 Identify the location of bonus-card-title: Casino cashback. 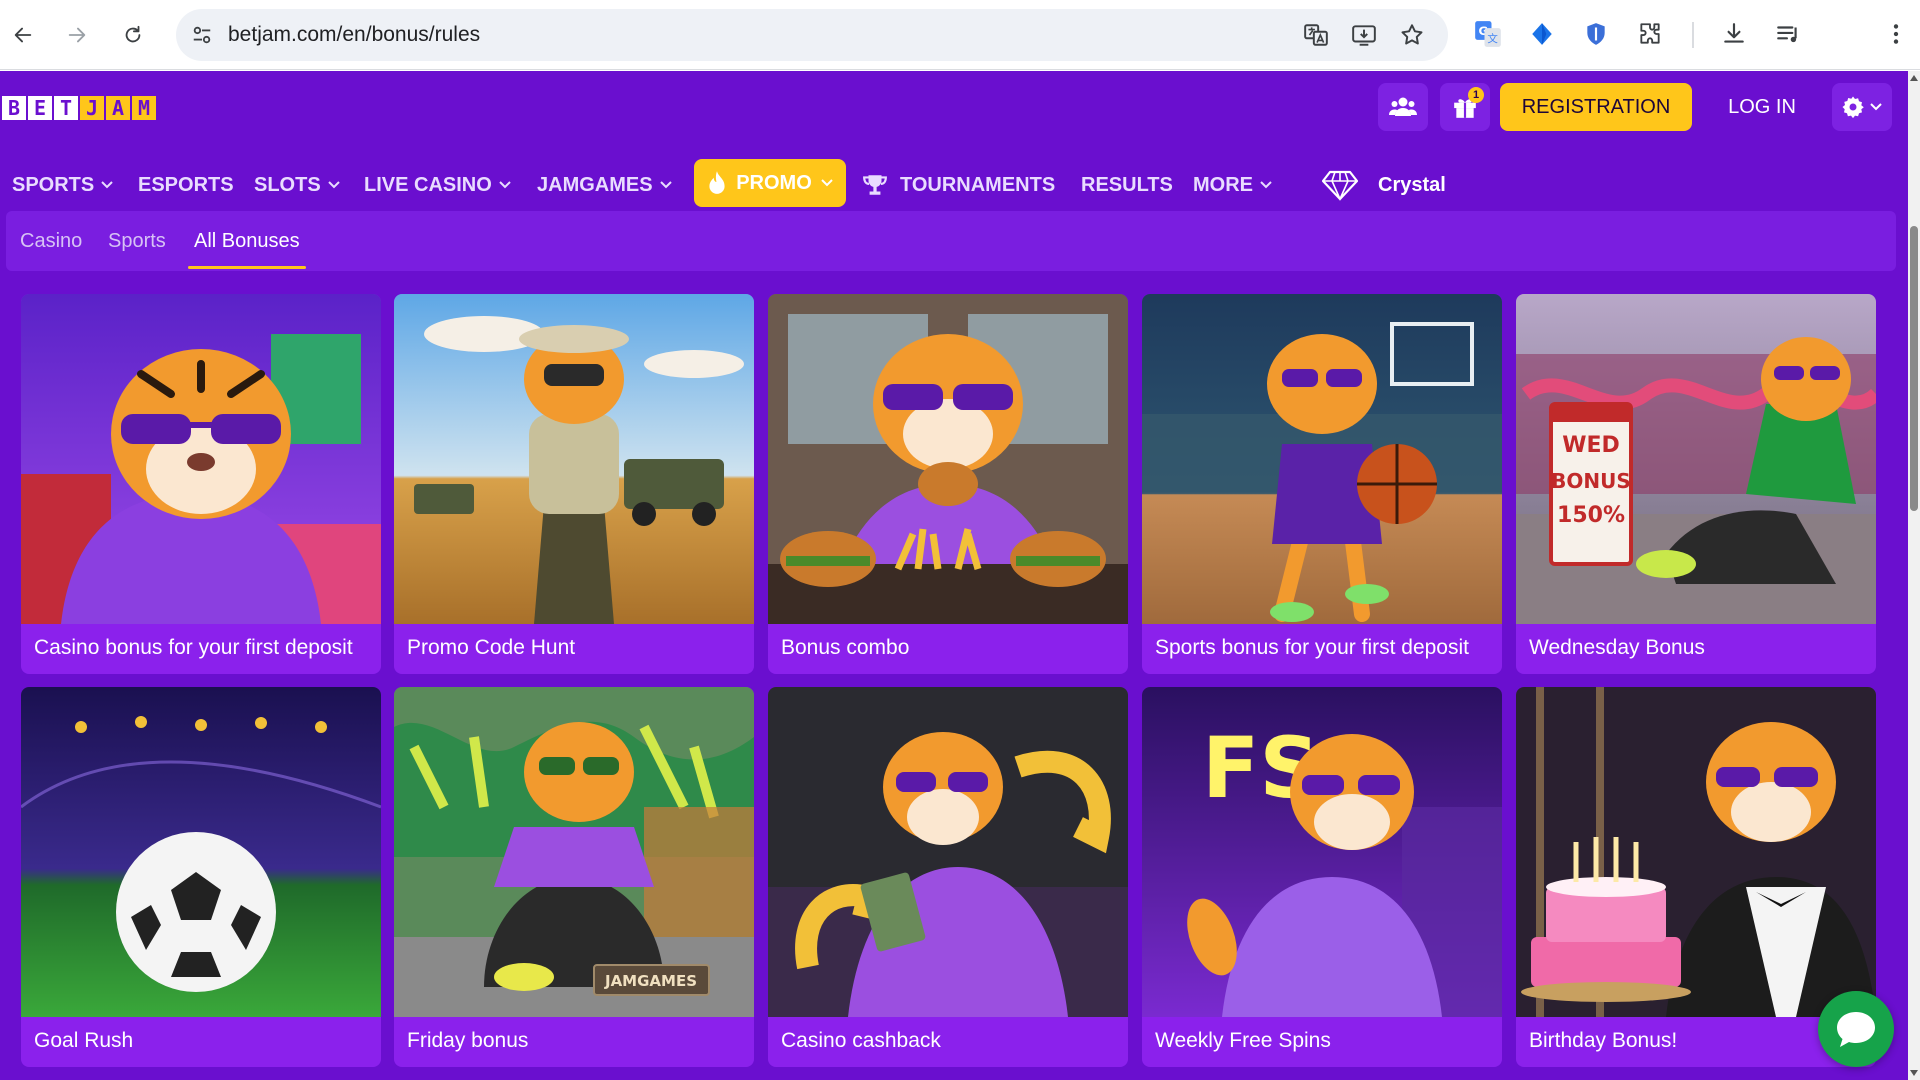
(861, 1040).